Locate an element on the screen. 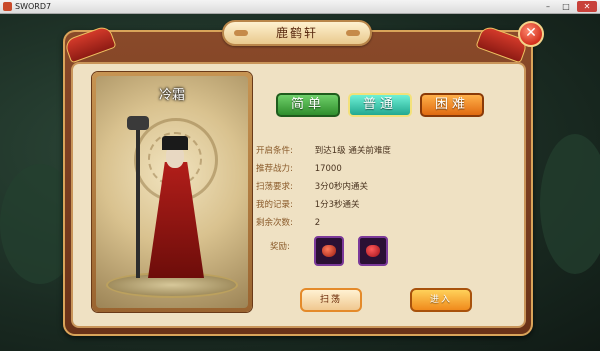 This screenshot has width=600, height=351. info-row-unlock-condition: 开启条件: 到达1级 通关前难度 is located at coordinates (323, 151).